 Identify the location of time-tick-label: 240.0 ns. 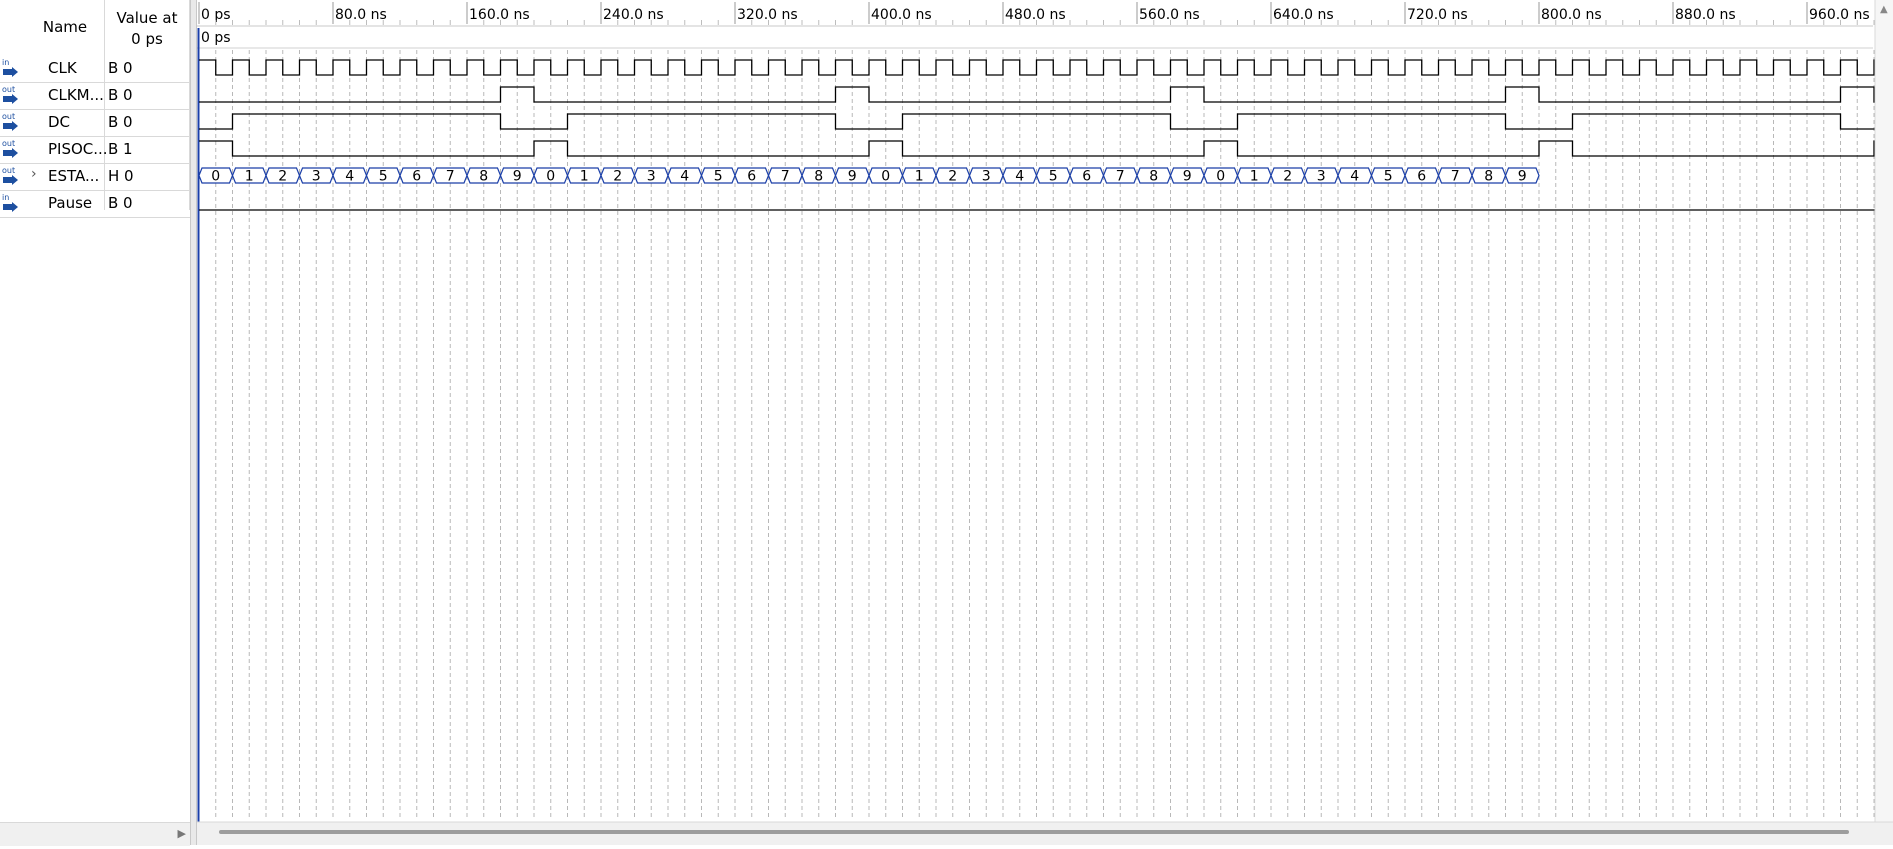
(633, 15).